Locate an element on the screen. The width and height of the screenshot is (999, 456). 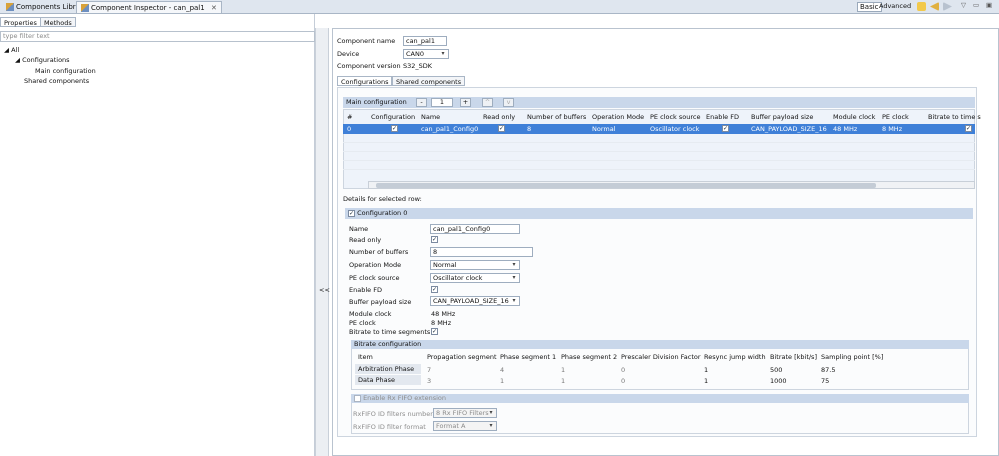
tree-item-configurations: ◢ Configurations is located at coordinates (42, 60).